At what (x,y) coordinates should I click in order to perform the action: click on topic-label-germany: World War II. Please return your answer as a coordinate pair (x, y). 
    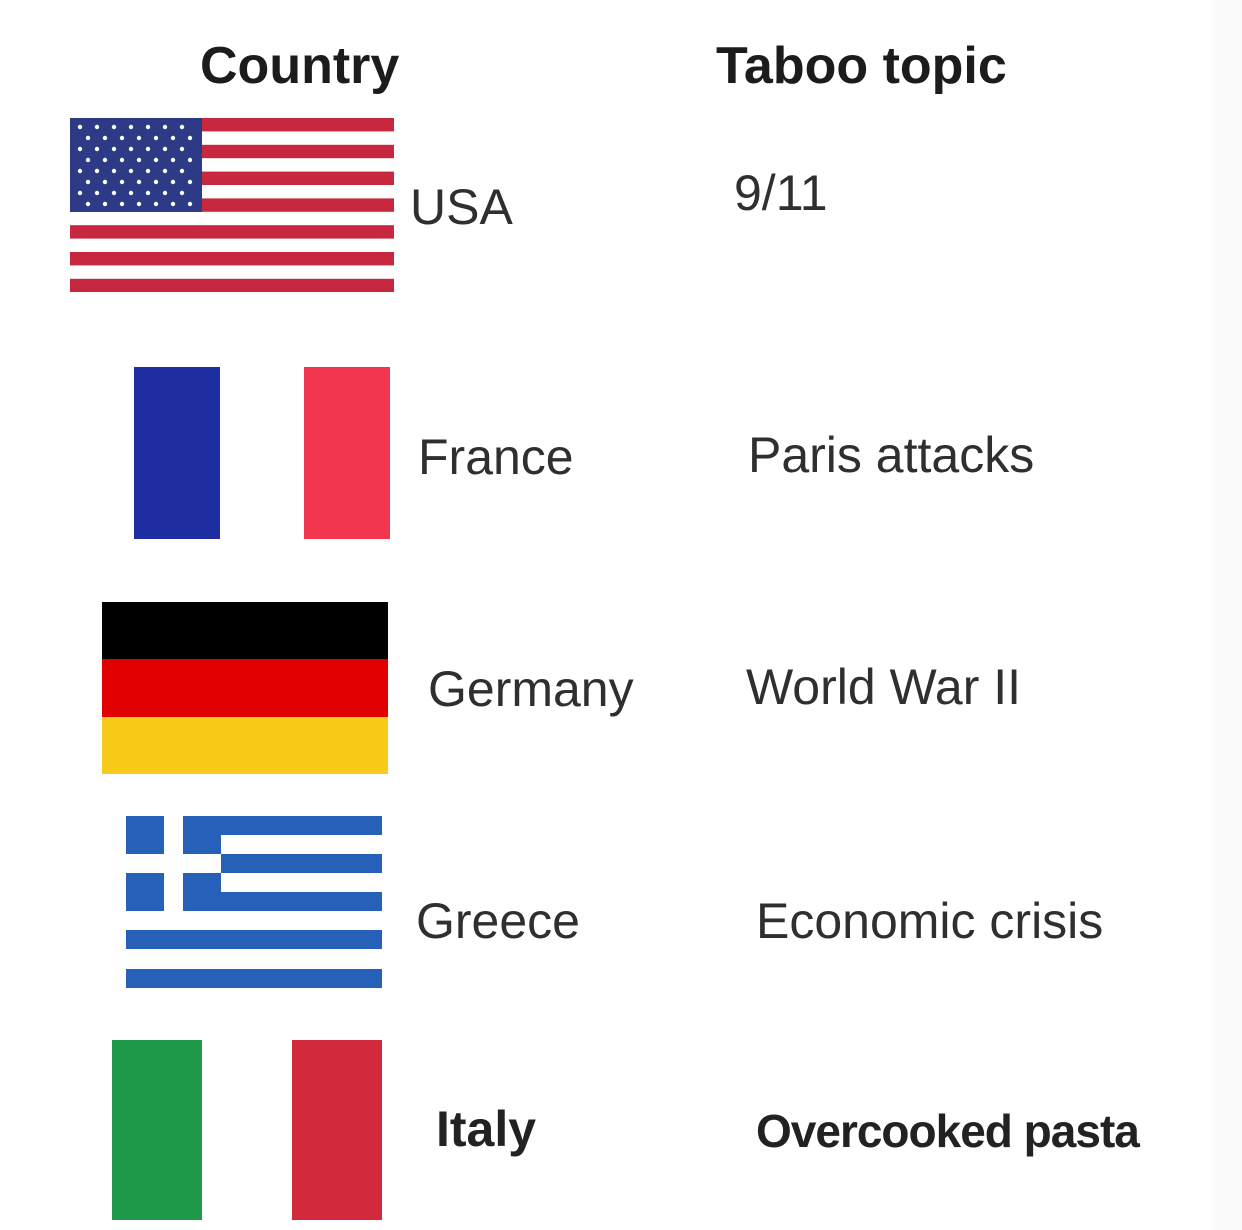
    Looking at the image, I should click on (884, 687).